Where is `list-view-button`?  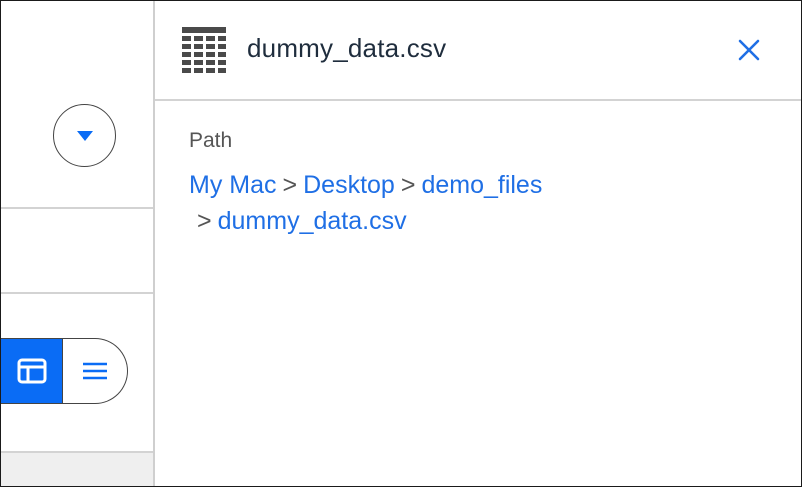
list-view-button is located at coordinates (95, 371).